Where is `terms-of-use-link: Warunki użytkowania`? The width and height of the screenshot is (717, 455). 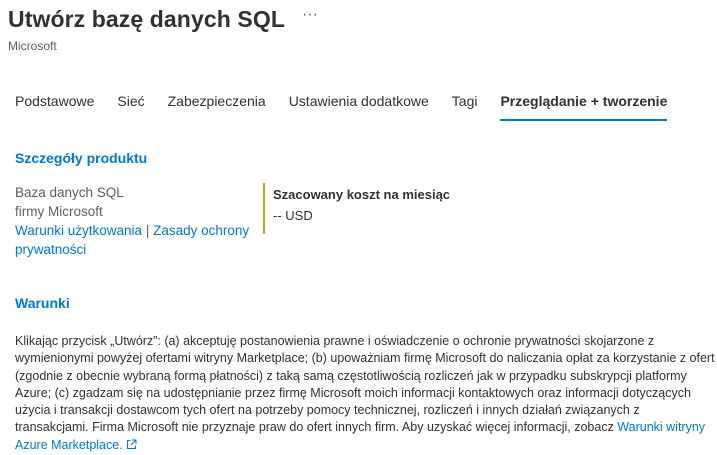 terms-of-use-link: Warunki użytkowania is located at coordinates (78, 230).